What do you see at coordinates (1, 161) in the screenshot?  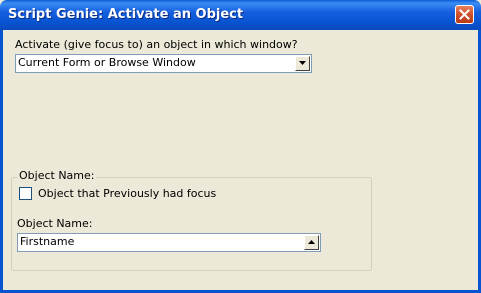 I see `window-frame-left` at bounding box center [1, 161].